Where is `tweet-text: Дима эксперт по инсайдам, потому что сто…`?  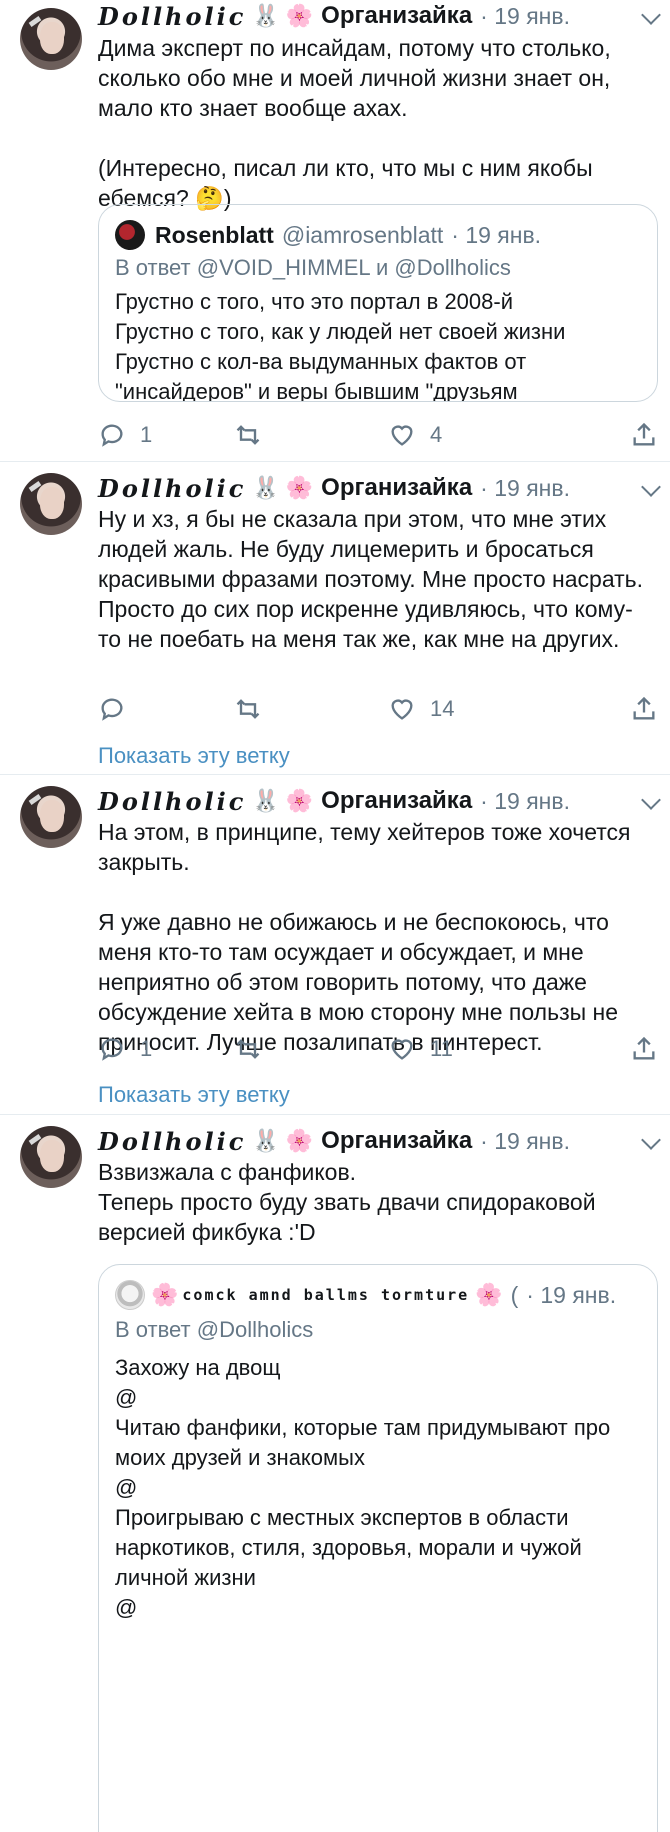
tweet-text: Дима эксперт по инсайдам, потому что сто… is located at coordinates (354, 123).